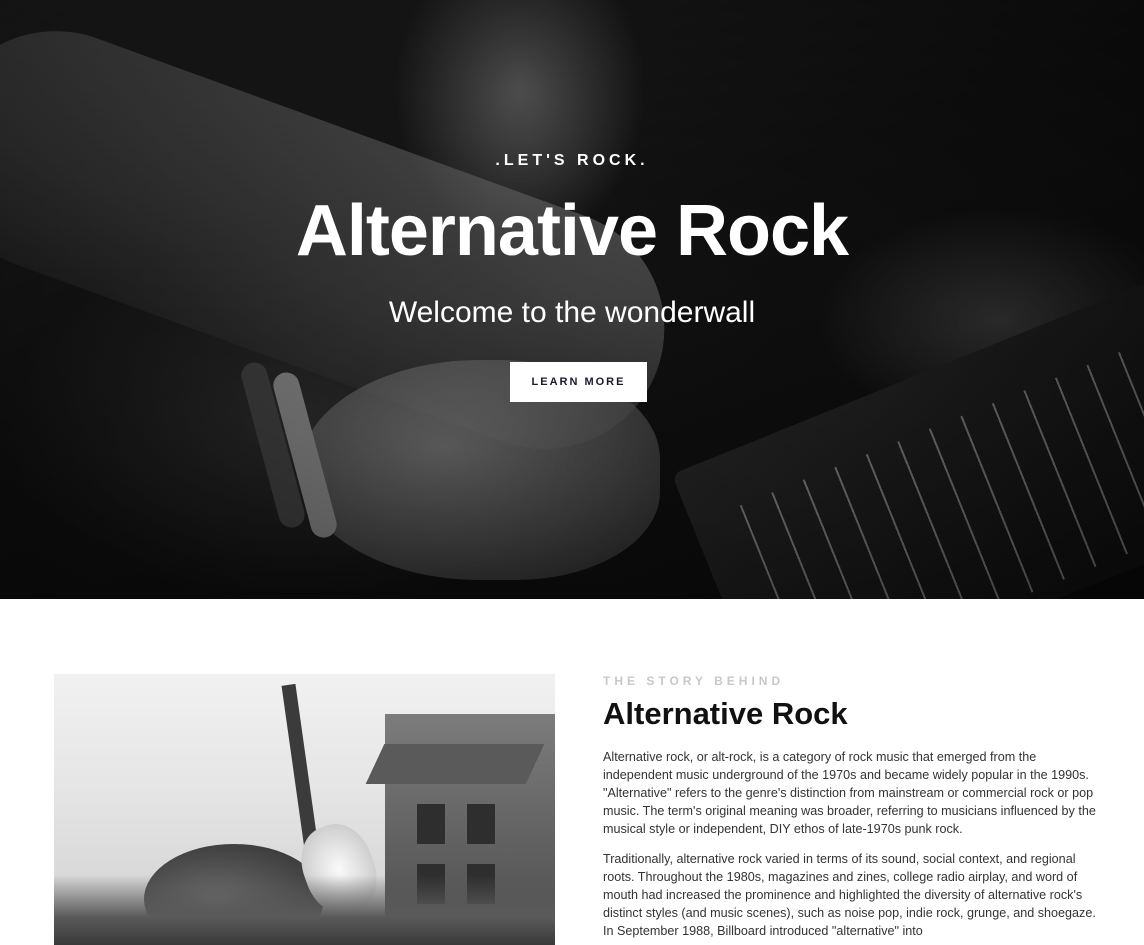  What do you see at coordinates (572, 312) in the screenshot?
I see `hero-subtitle: Welcome to the wonderwall` at bounding box center [572, 312].